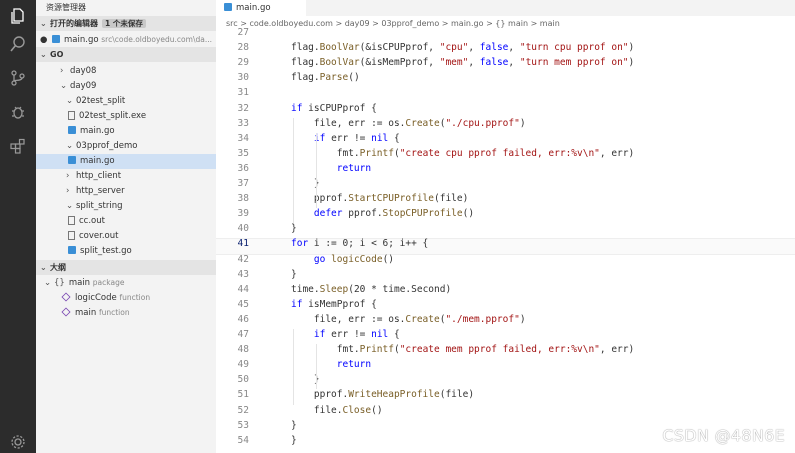  Describe the element at coordinates (126, 251) in the screenshot. I see `tree-file-split-test: split_test.go` at that location.